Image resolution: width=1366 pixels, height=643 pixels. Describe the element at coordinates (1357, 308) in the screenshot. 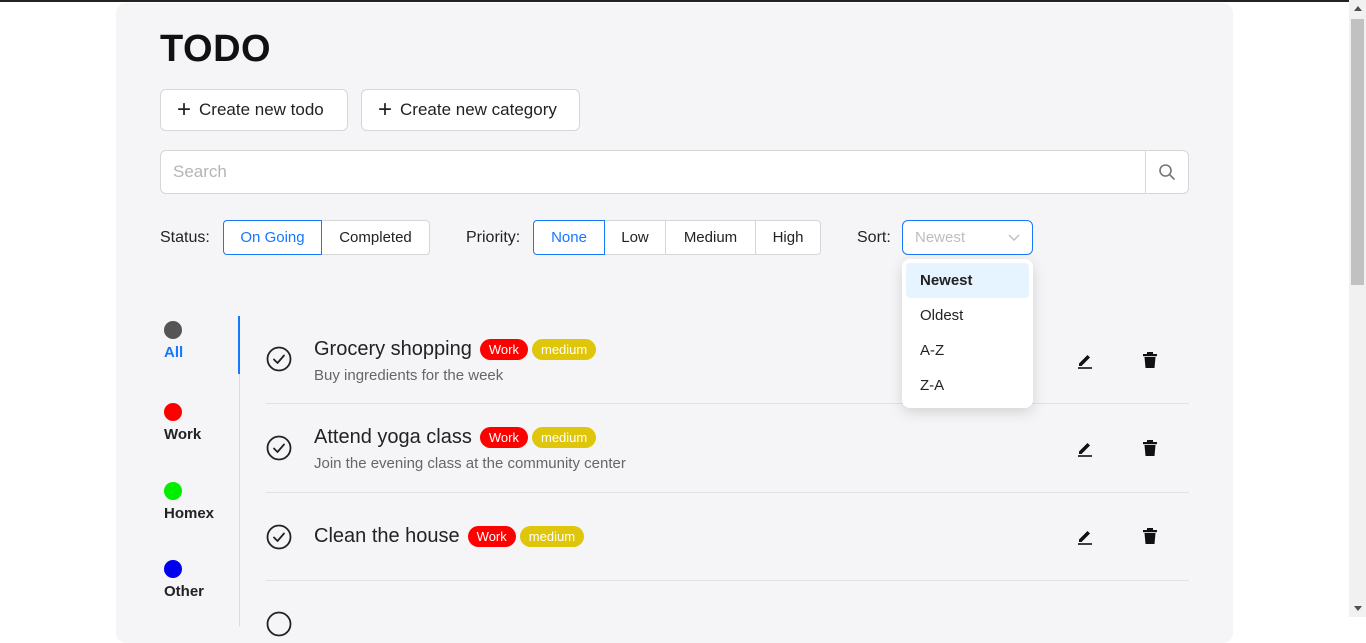

I see `page-scrollbar` at that location.